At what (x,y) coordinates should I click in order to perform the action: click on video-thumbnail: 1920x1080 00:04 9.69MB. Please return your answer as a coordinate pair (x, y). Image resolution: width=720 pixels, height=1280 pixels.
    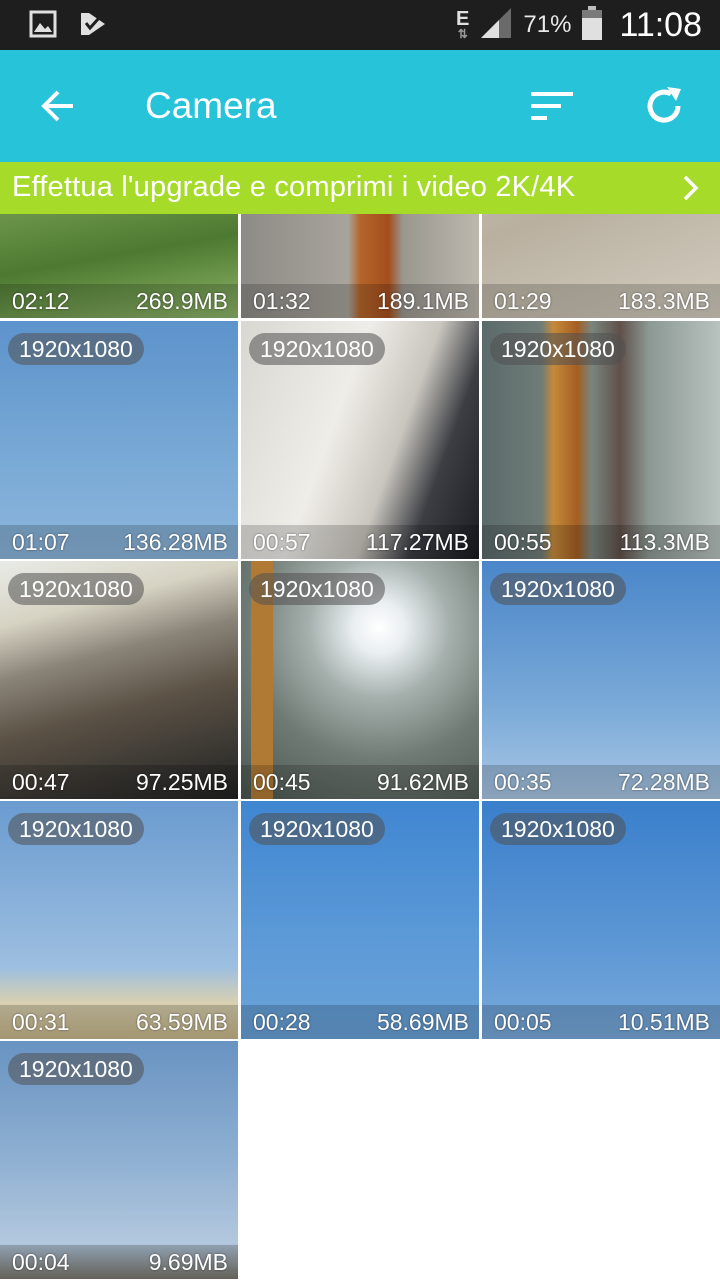
    Looking at the image, I should click on (119, 1160).